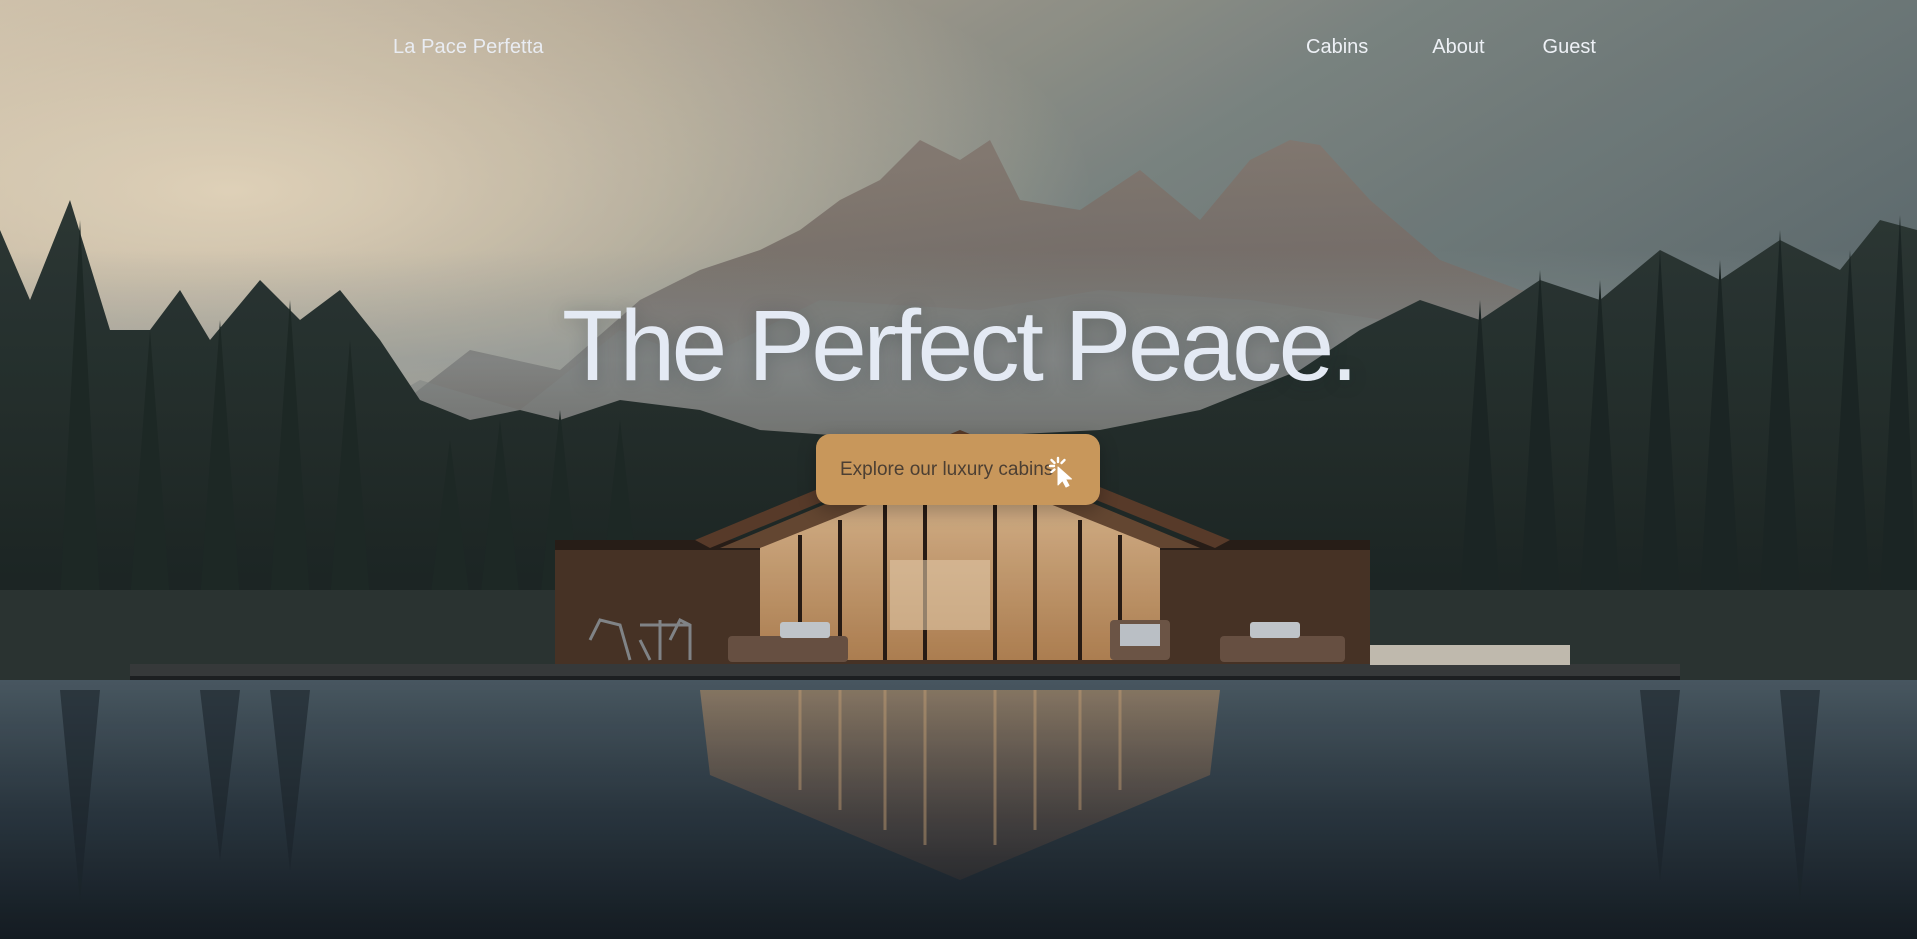  Describe the element at coordinates (960, 346) in the screenshot. I see `hero-title: The Perfect Peace.` at that location.